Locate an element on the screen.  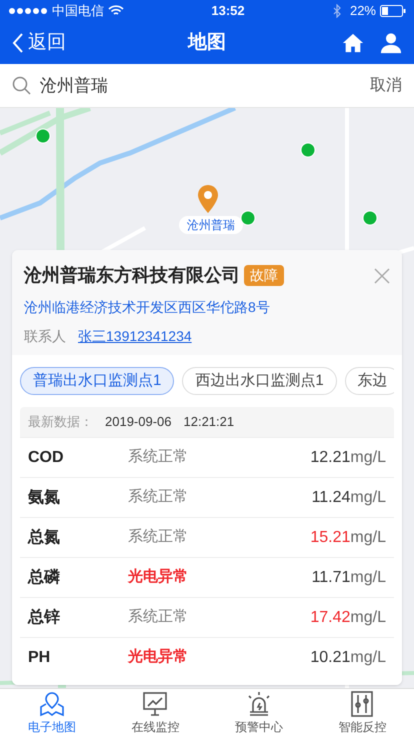
bluetooth-icon is located at coordinates (337, 11).